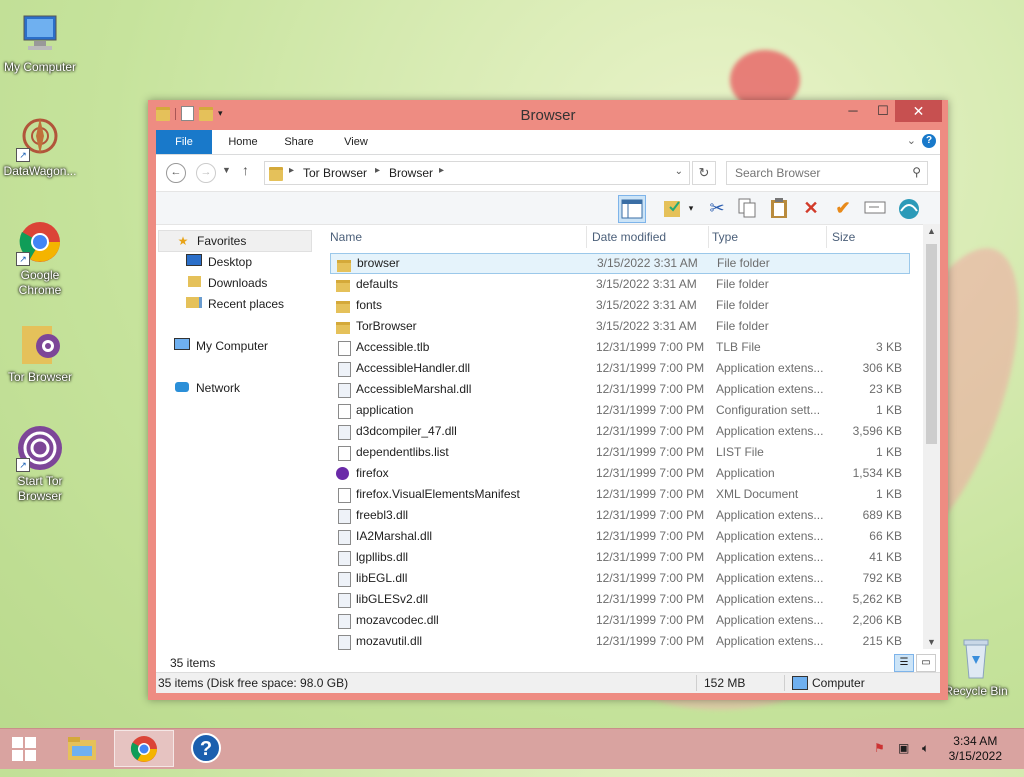 Image resolution: width=1024 pixels, height=777 pixels. Describe the element at coordinates (455, 237) in the screenshot. I see `column-header-name: Name` at that location.